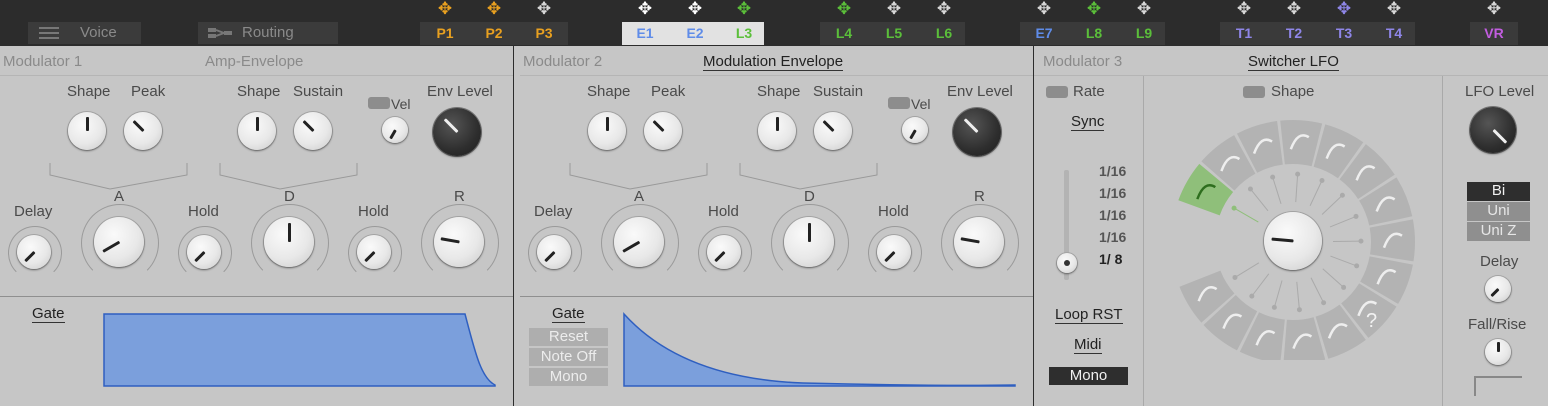 The image size is (1548, 406). Describe the element at coordinates (1057, 92) in the screenshot. I see `rate-curve-icon` at that location.